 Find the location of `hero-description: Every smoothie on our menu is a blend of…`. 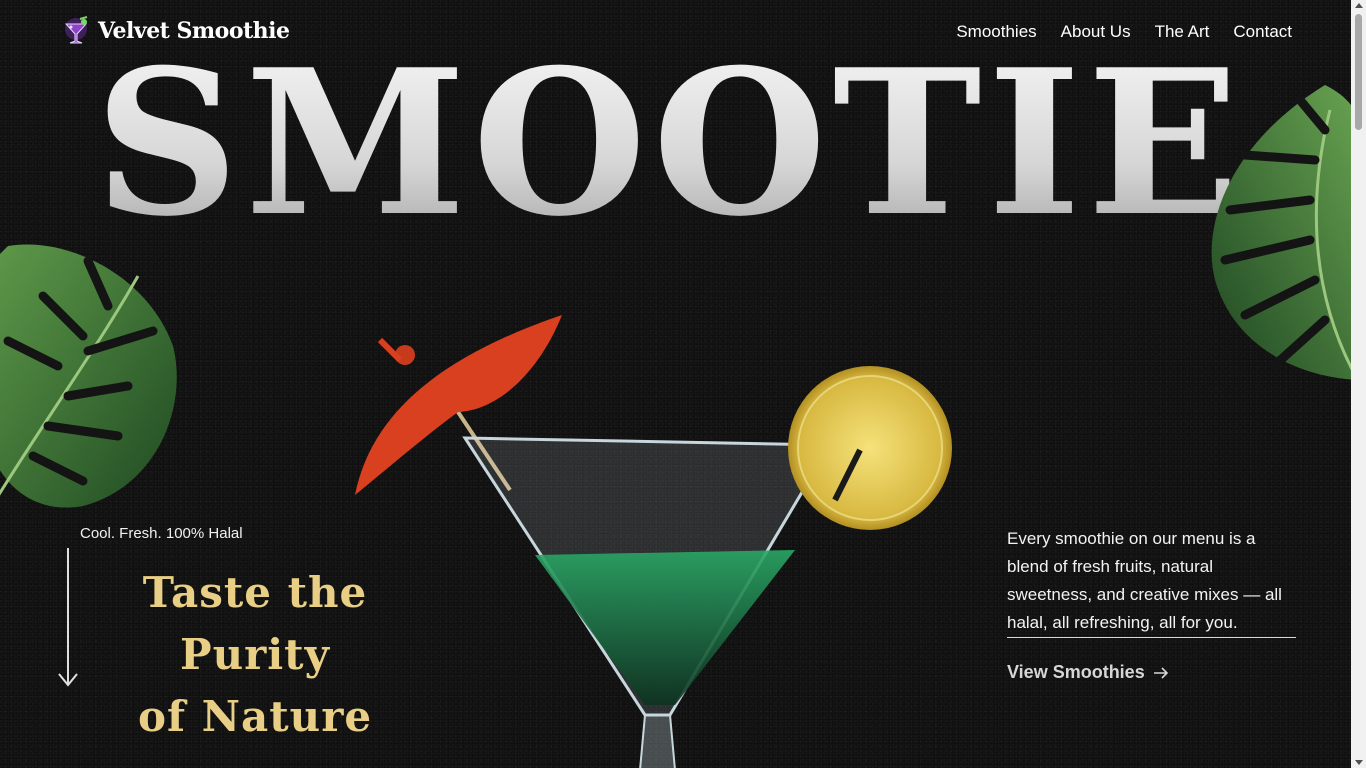

hero-description: Every smoothie on our menu is a blend of… is located at coordinates (1144, 580).